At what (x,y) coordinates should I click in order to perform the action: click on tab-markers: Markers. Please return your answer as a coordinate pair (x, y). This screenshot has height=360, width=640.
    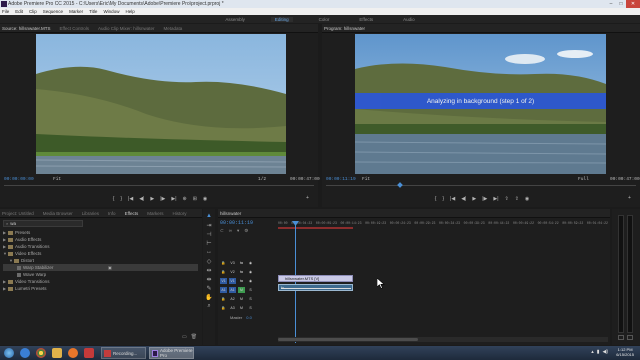
    Looking at the image, I should click on (155, 213).